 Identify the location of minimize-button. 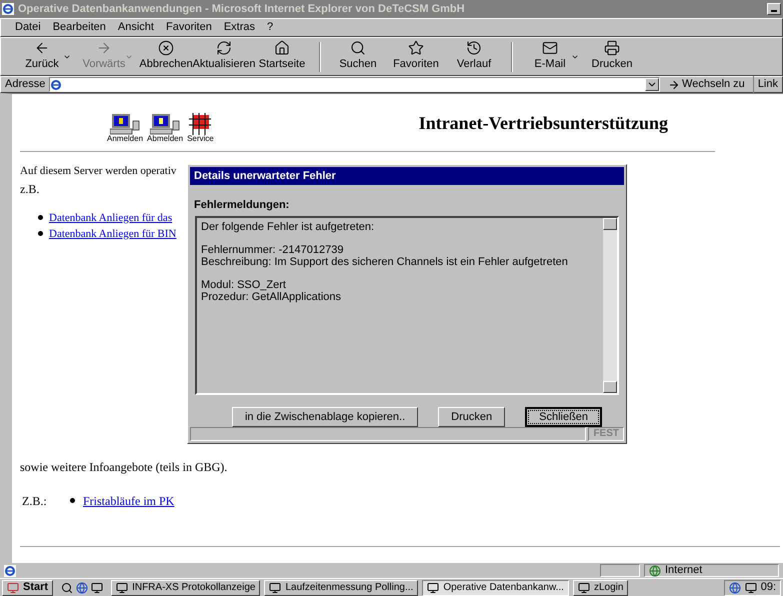
(774, 9).